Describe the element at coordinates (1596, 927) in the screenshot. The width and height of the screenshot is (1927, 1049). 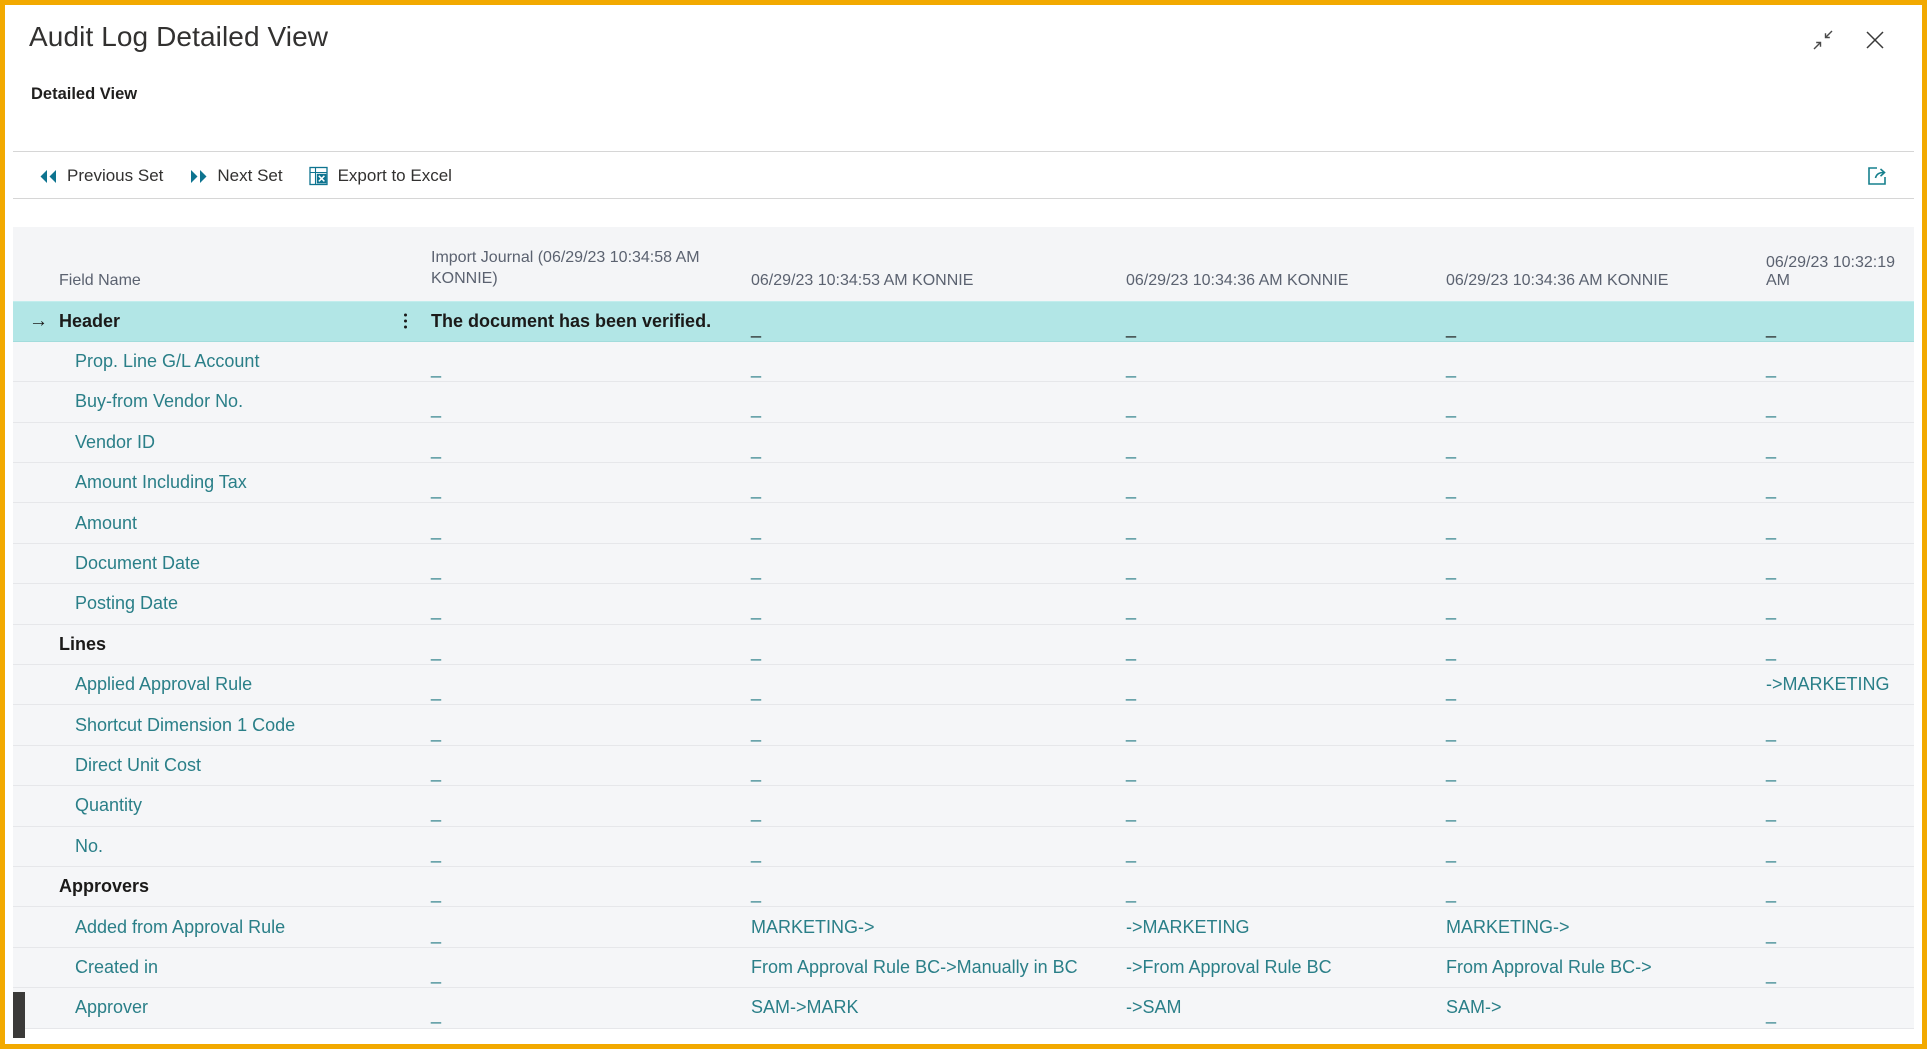
I see `row-value-cell: MARKETING->` at that location.